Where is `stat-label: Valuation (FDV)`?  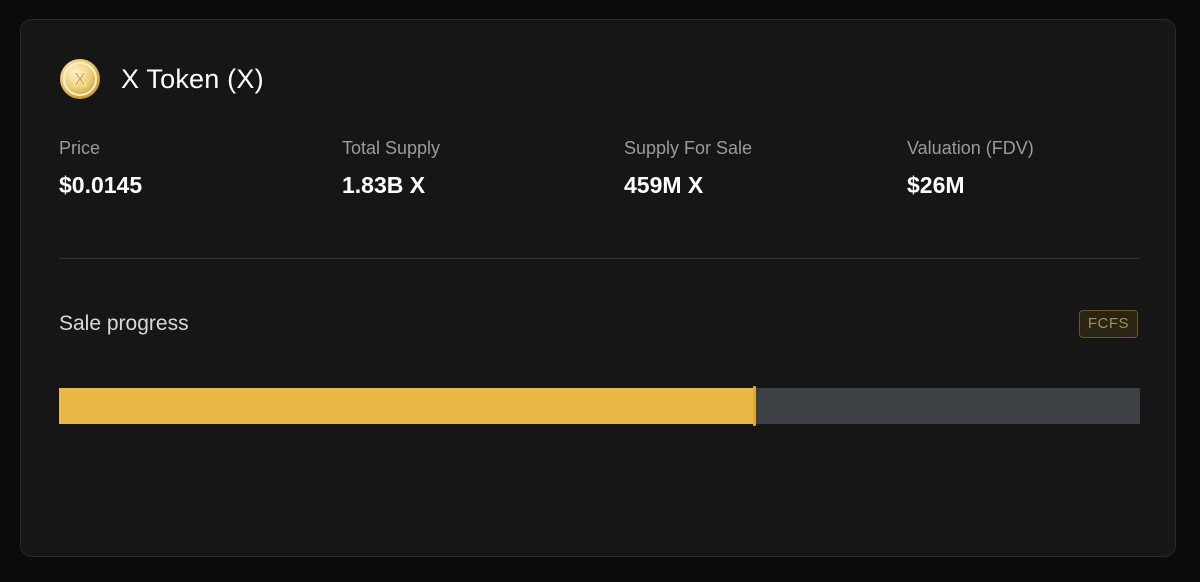
stat-label: Valuation (FDV) is located at coordinates (970, 148).